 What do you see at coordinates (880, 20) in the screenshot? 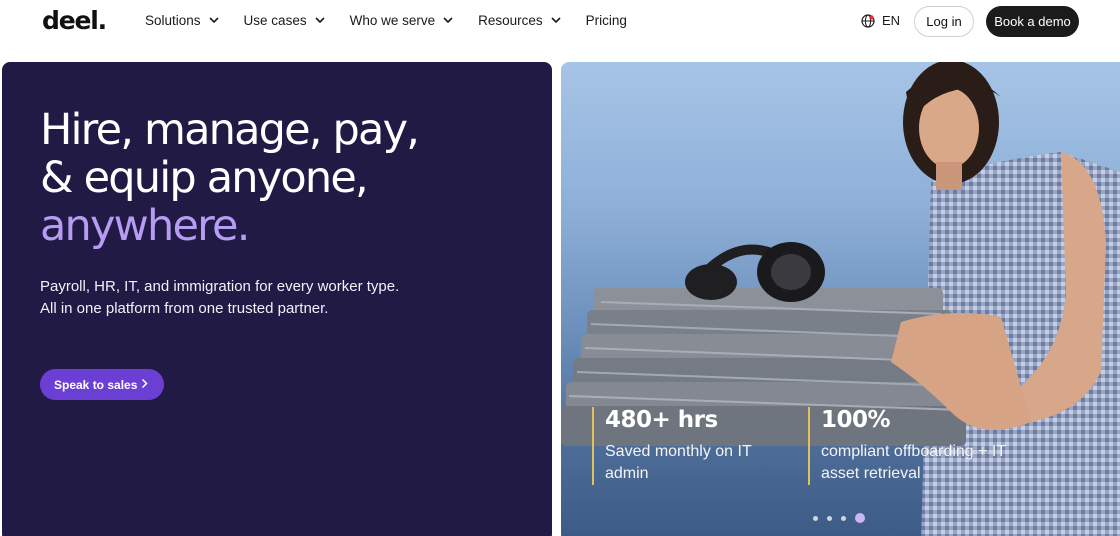
I see `language-selector: EN` at bounding box center [880, 20].